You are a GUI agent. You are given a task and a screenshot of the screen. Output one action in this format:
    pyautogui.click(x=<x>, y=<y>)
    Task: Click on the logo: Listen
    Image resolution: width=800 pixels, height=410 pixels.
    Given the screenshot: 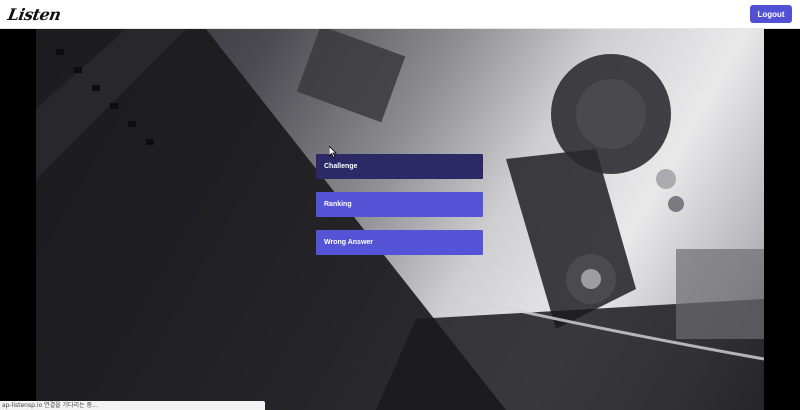 What is the action you would take?
    pyautogui.click(x=34, y=14)
    